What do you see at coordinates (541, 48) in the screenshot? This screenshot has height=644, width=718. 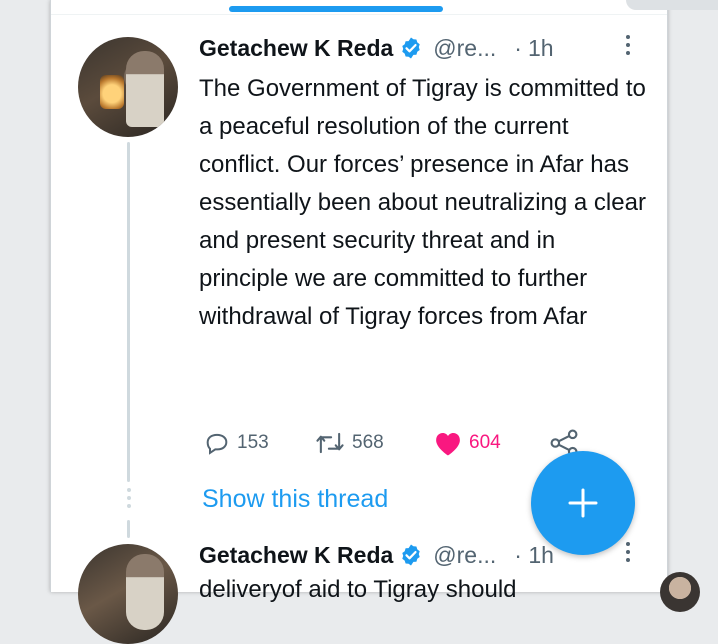 I see `timestamp: 1h` at bounding box center [541, 48].